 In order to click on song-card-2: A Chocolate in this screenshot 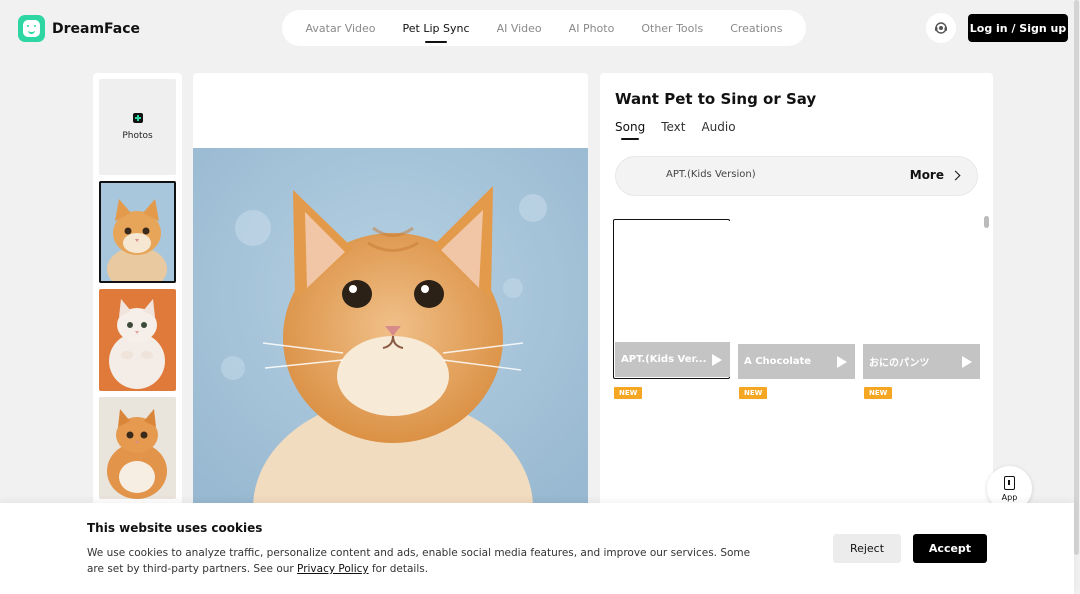, I will do `click(796, 299)`.